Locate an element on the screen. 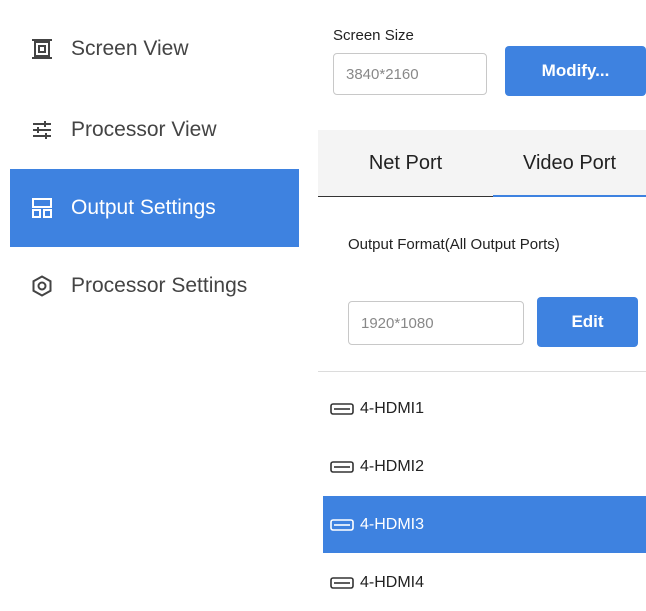  tab-net-port: Net Port is located at coordinates (405, 163).